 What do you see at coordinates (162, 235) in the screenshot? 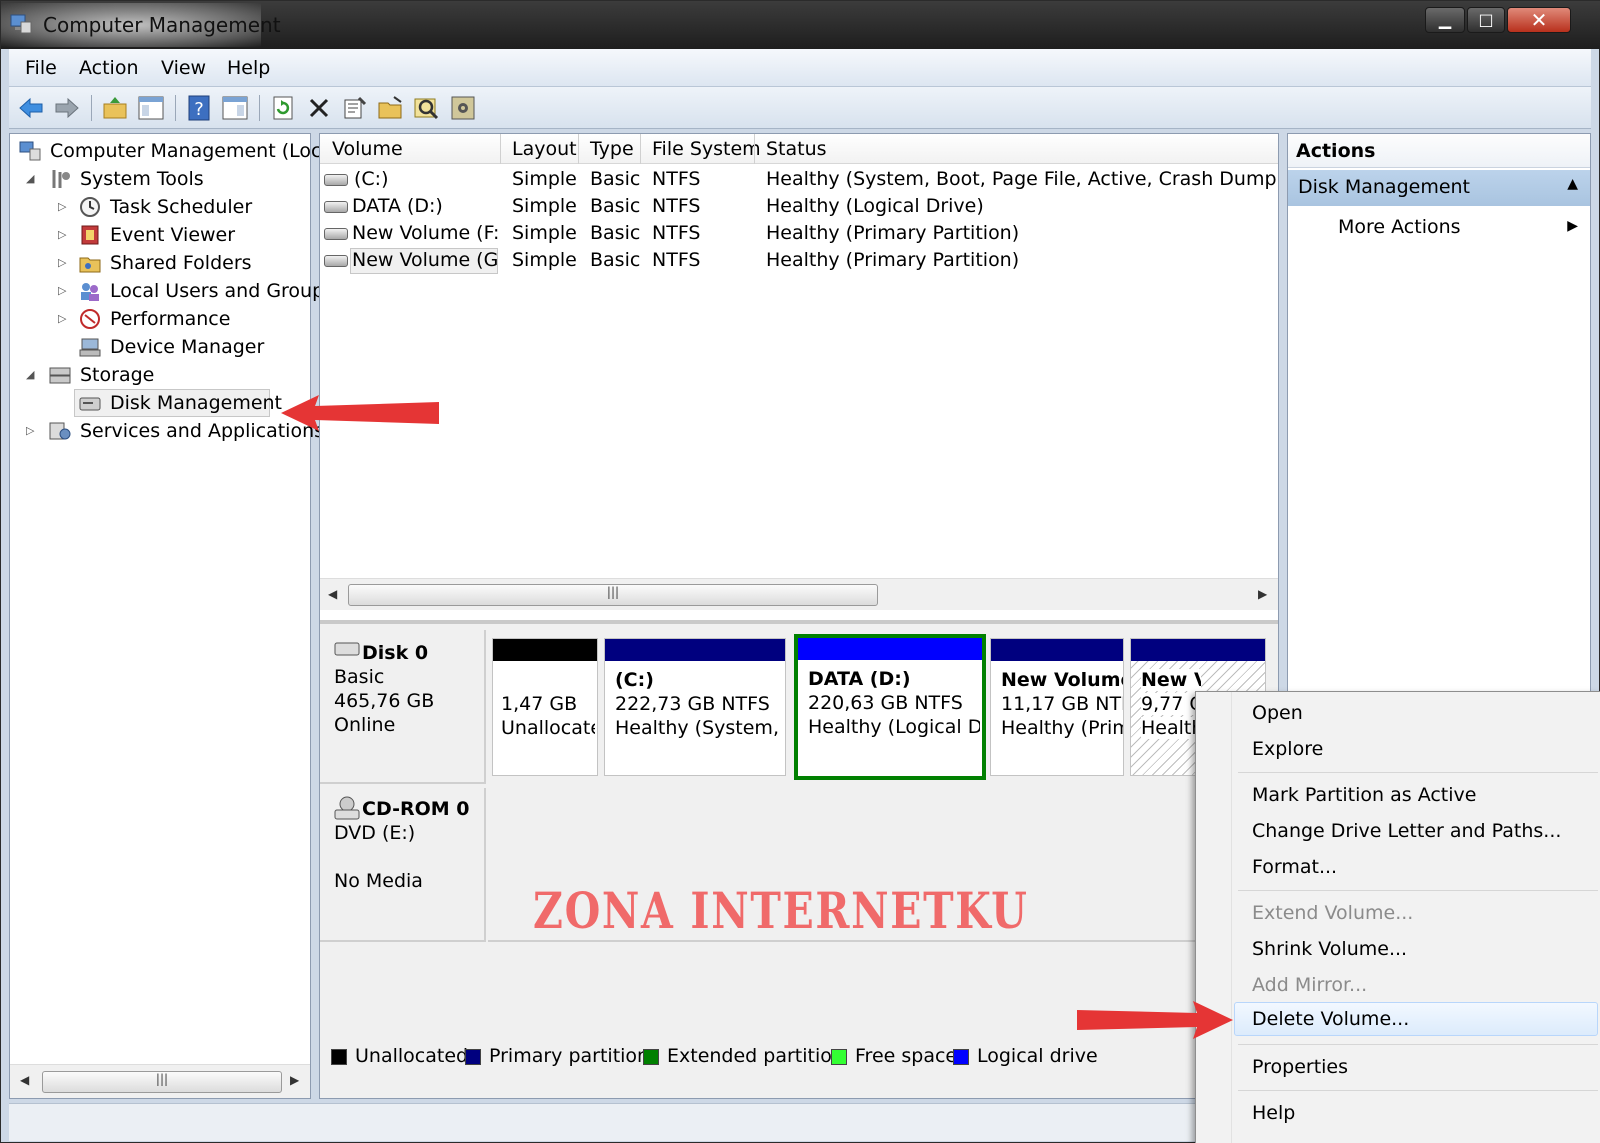
I see `tree-item-event-viewer: ▷ Event Viewer` at bounding box center [162, 235].